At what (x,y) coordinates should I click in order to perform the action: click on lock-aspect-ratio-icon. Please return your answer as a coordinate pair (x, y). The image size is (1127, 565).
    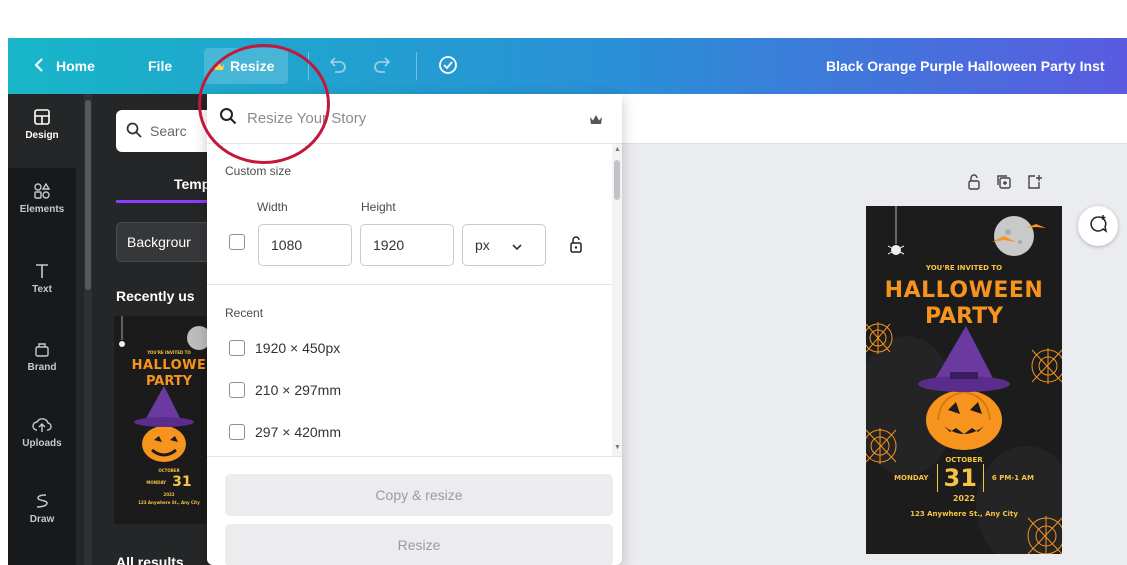
    Looking at the image, I should click on (576, 246).